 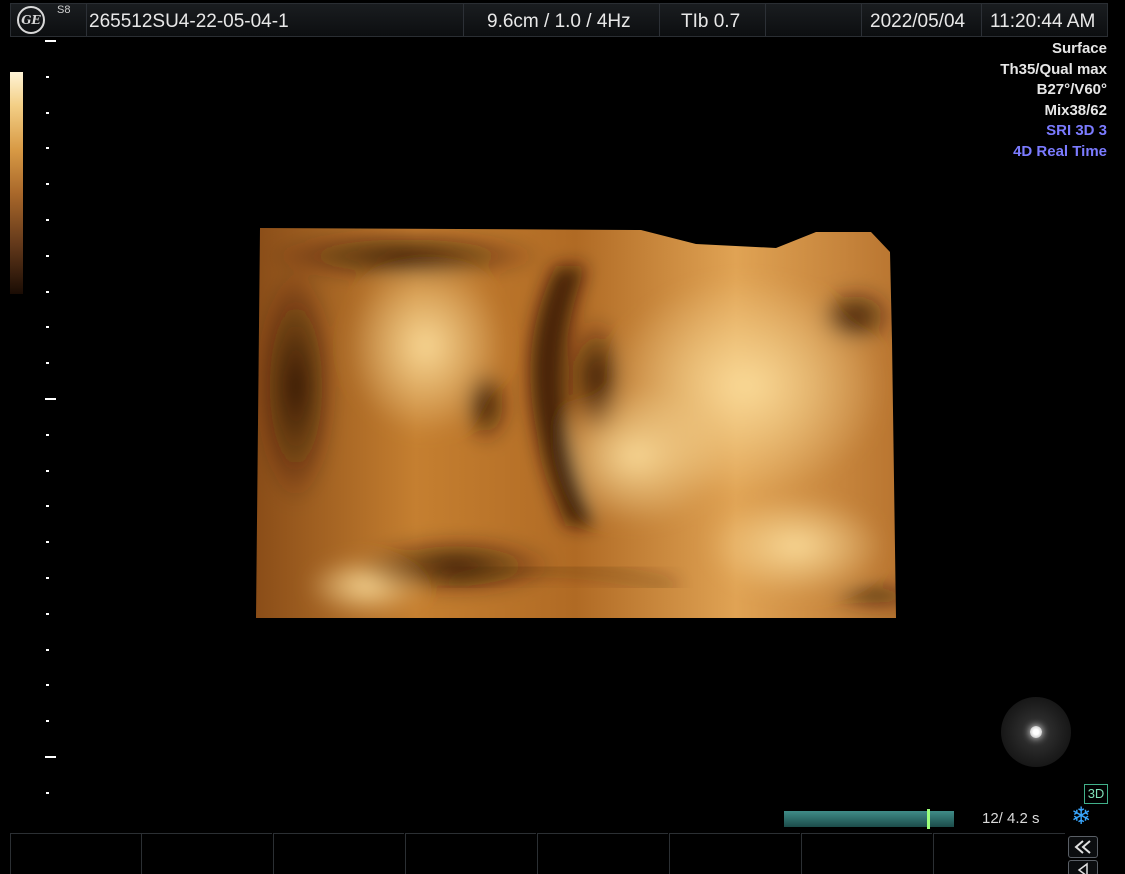 I want to click on cine-progress-bar, so click(x=869, y=819).